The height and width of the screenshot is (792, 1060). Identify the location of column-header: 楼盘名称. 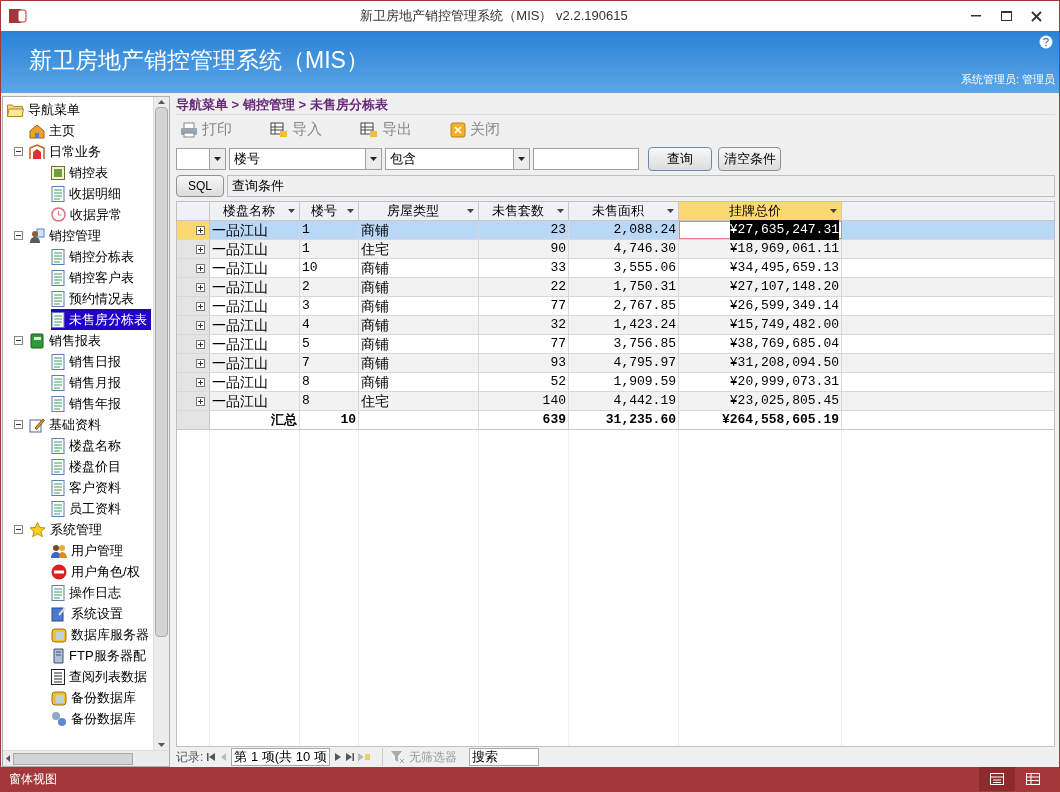
(255, 211).